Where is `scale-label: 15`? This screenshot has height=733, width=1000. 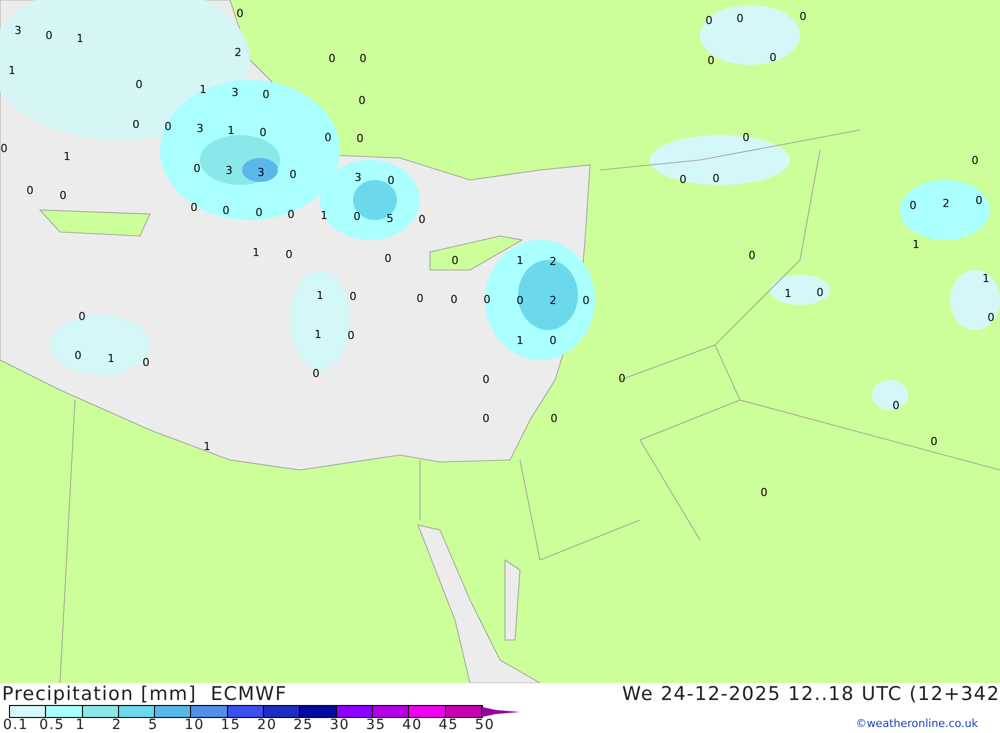
scale-label: 15 is located at coordinates (230, 725).